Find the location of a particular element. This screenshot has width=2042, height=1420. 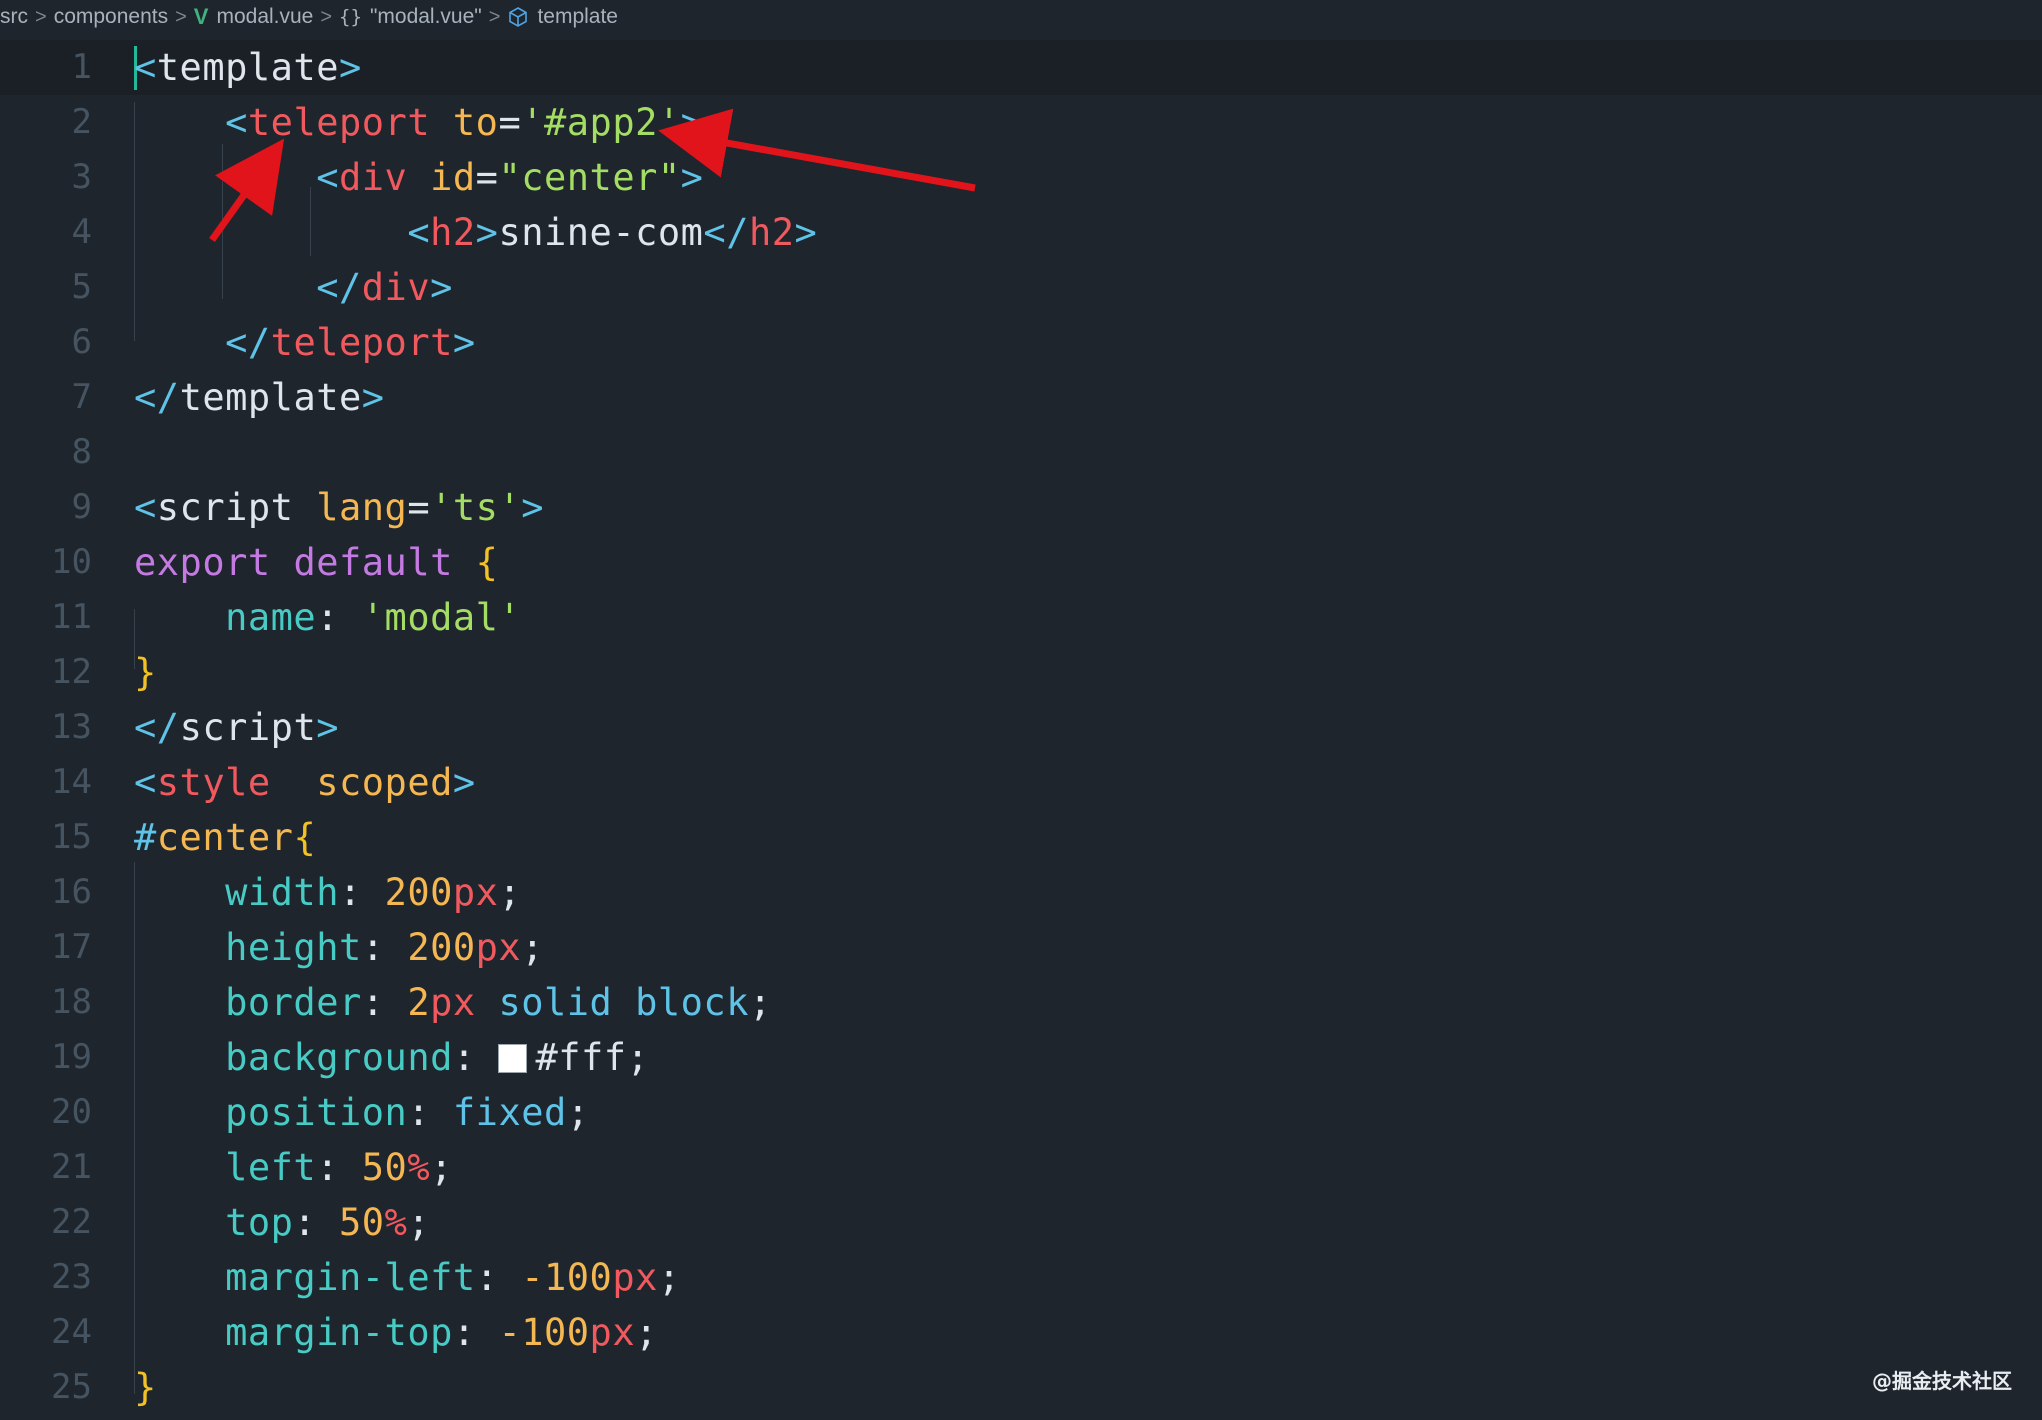

code-line: 15 #center{ is located at coordinates (1021, 837).